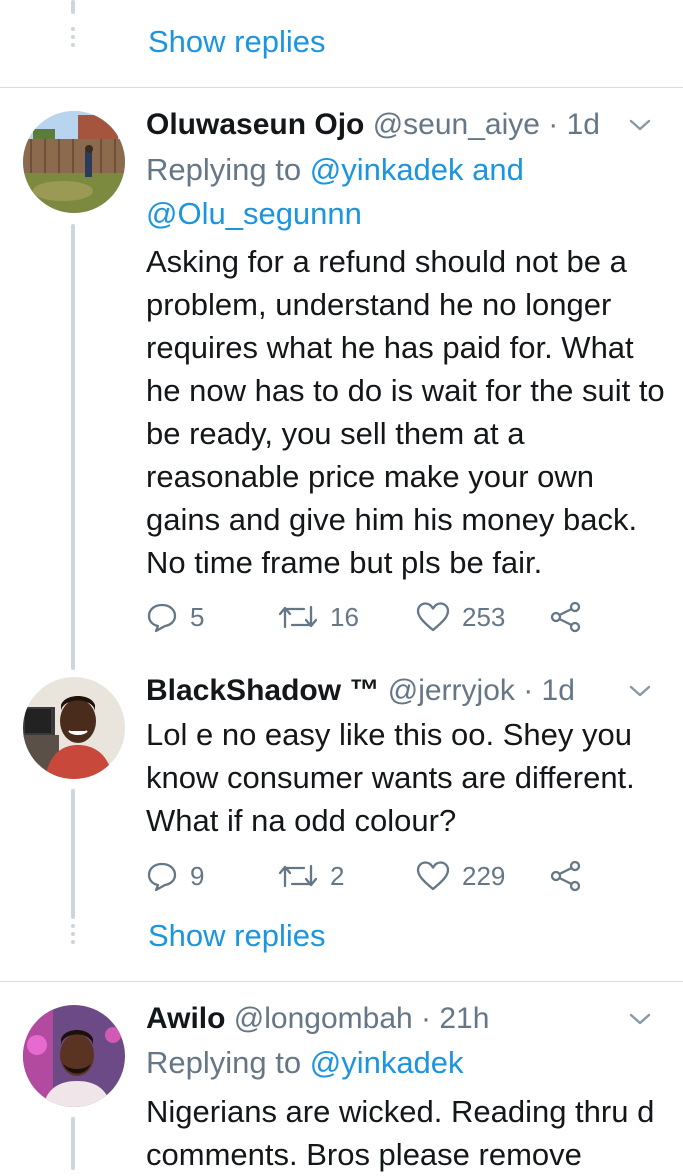 The image size is (683, 1176). I want to click on display-name: BlackShadow ™, so click(262, 690).